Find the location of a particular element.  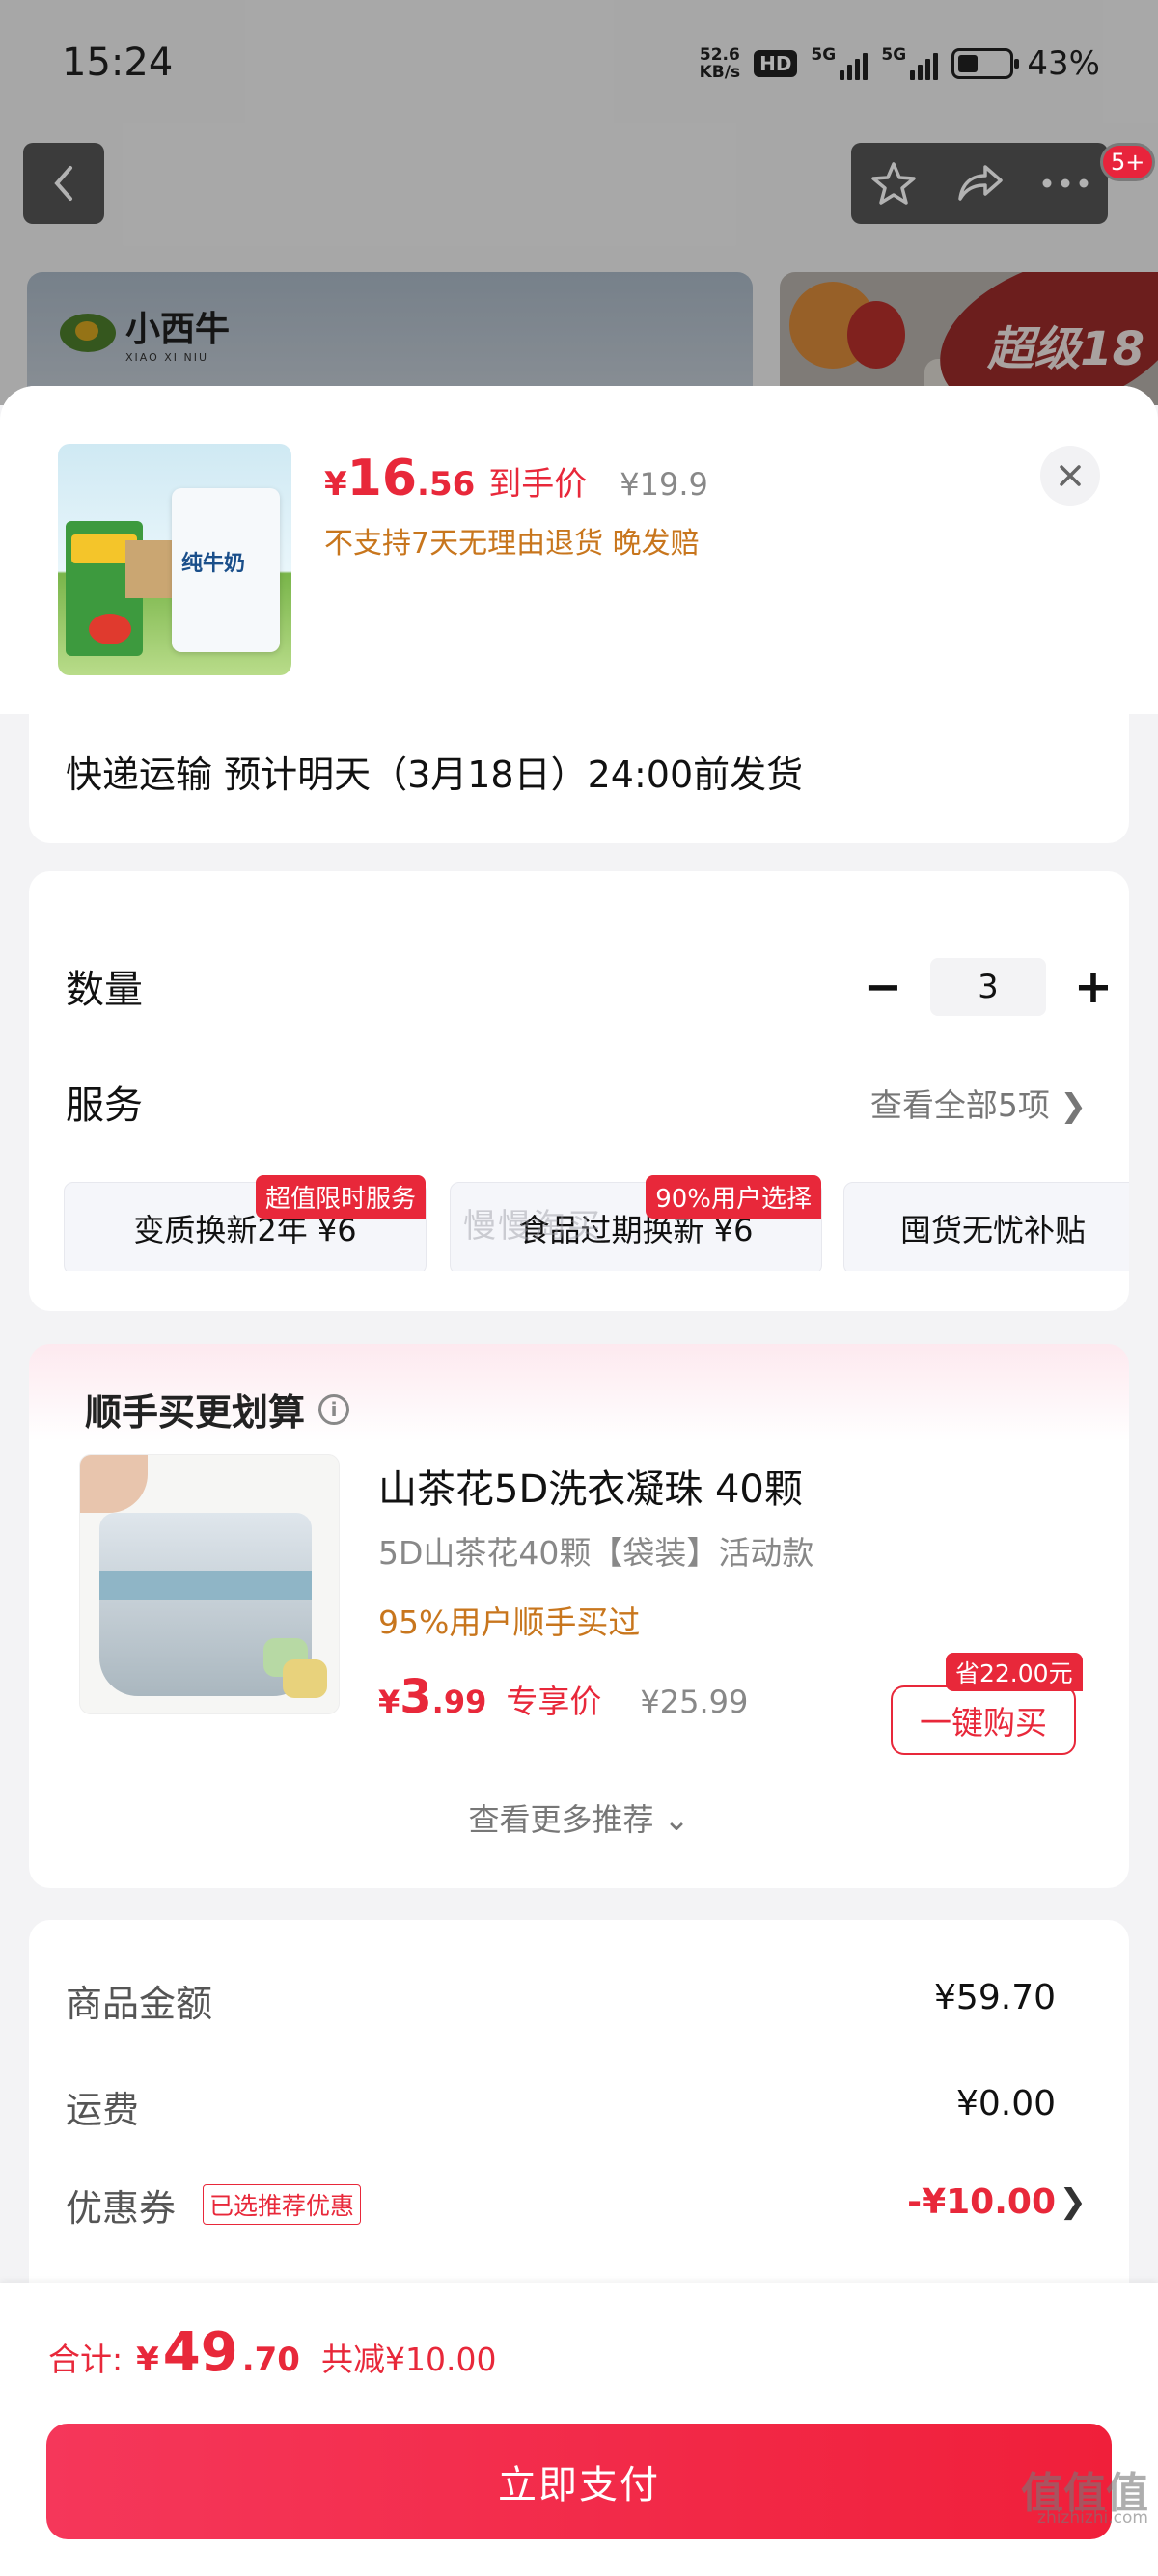

product-price: ¥16.56 到手价 ¥19.9 is located at coordinates (516, 478).